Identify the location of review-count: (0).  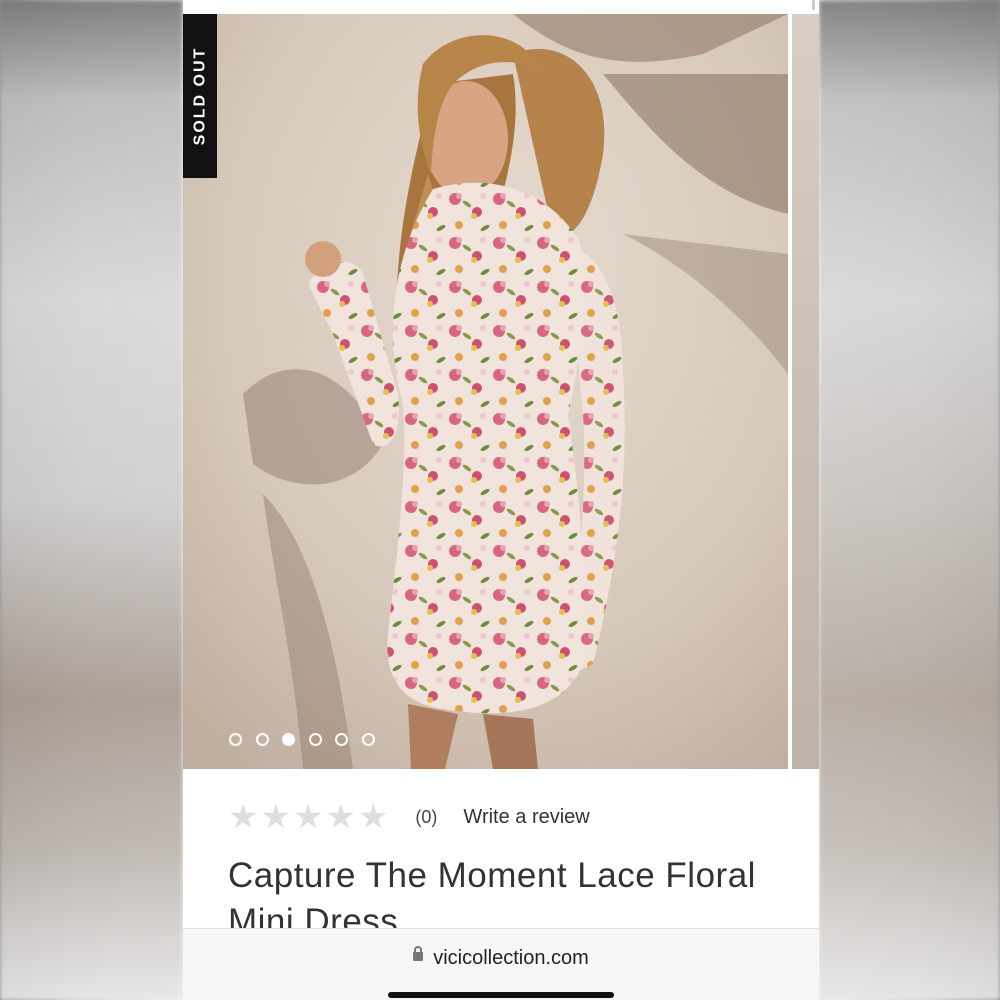
(426, 816).